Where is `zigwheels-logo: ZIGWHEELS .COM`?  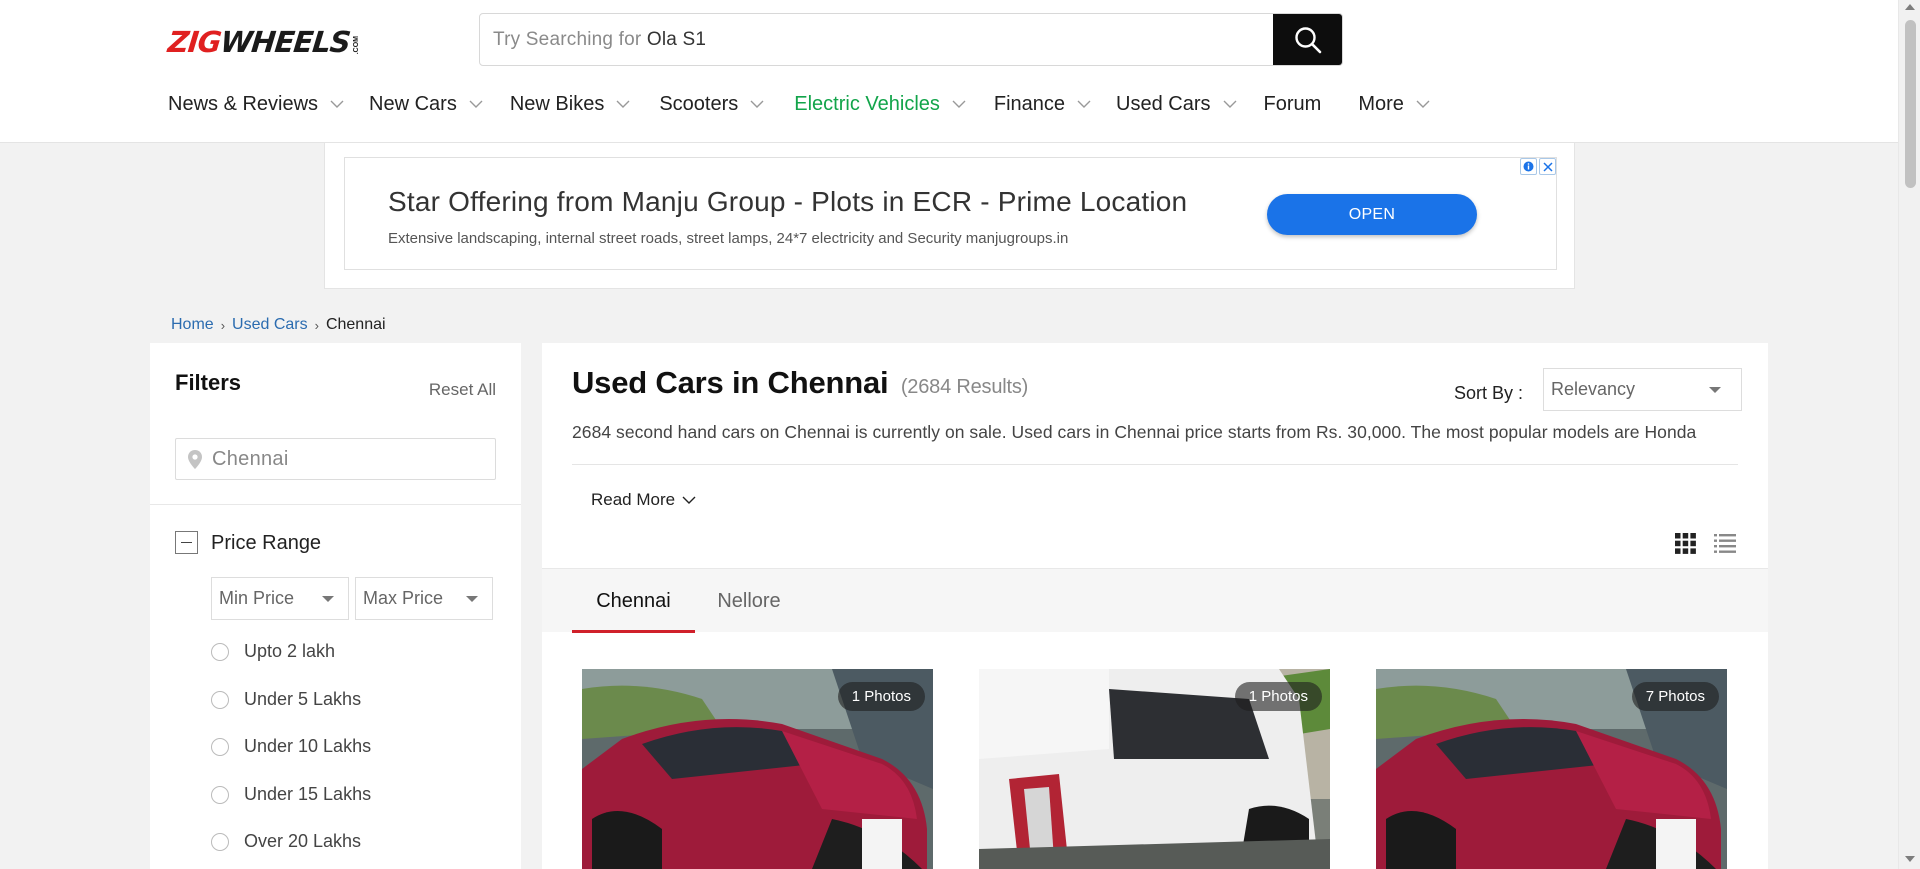
zigwheels-logo: ZIGWHEELS .COM is located at coordinates (263, 42).